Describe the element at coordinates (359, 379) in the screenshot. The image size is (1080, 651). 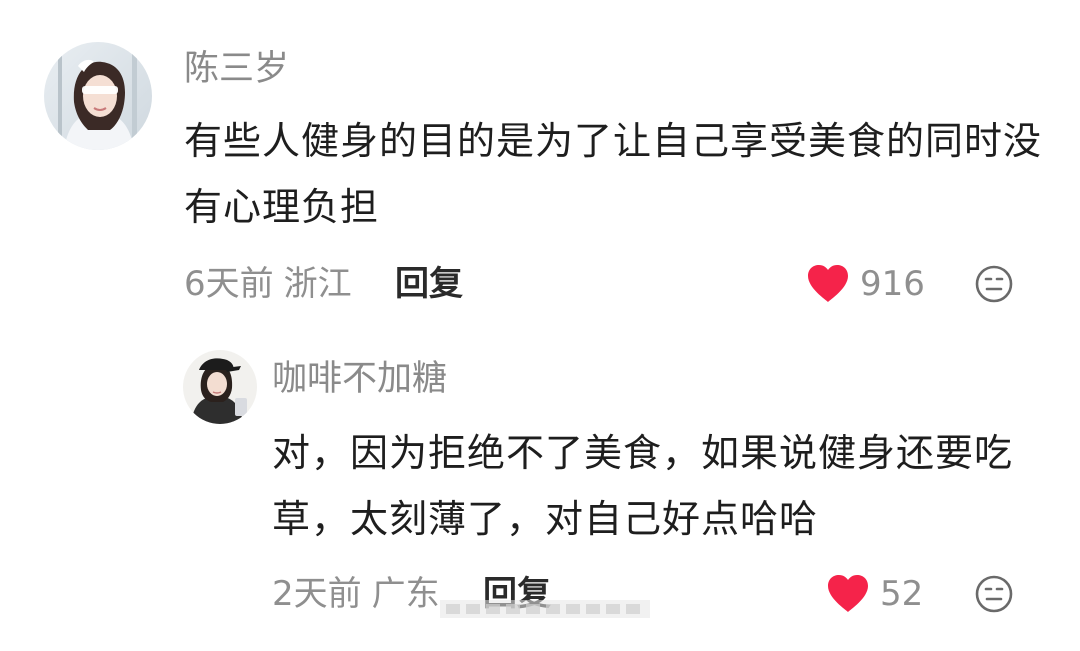
I see `username: 咖啡不加糖` at that location.